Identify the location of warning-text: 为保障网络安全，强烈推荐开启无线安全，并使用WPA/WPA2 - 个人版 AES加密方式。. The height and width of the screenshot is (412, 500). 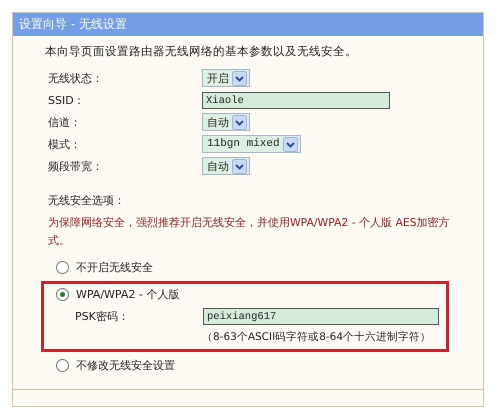
(249, 232).